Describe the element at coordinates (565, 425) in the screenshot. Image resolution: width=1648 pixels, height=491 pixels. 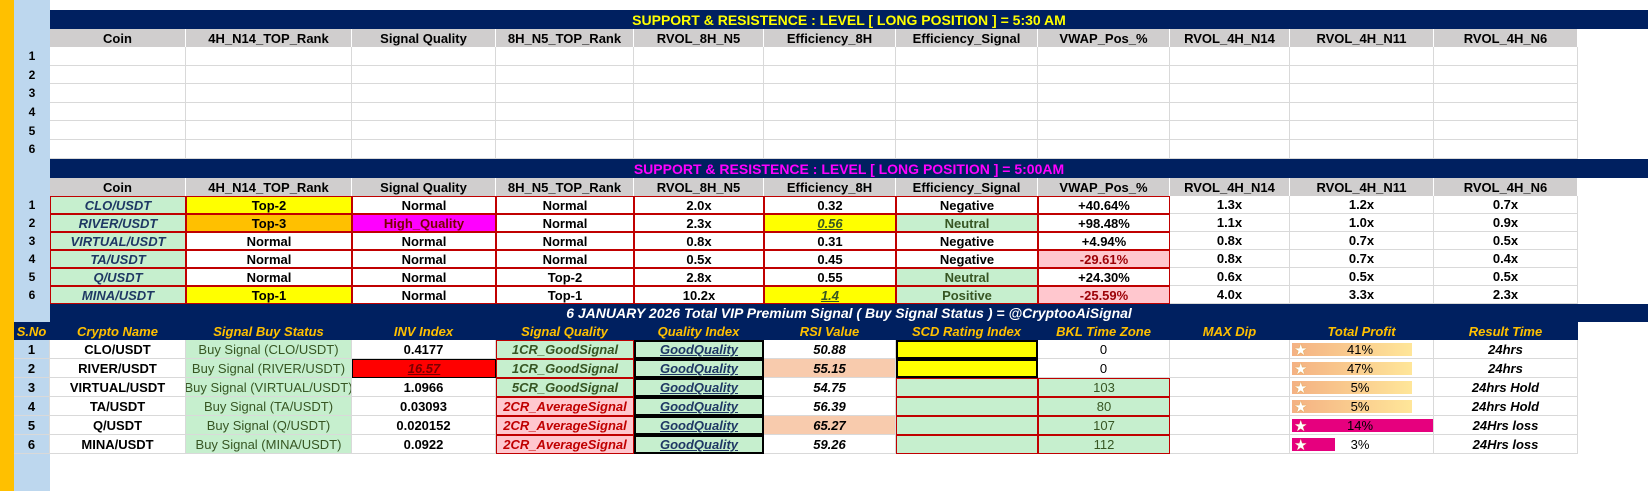
I see `signal-quality-cell: 2CR_AverageSignal` at that location.